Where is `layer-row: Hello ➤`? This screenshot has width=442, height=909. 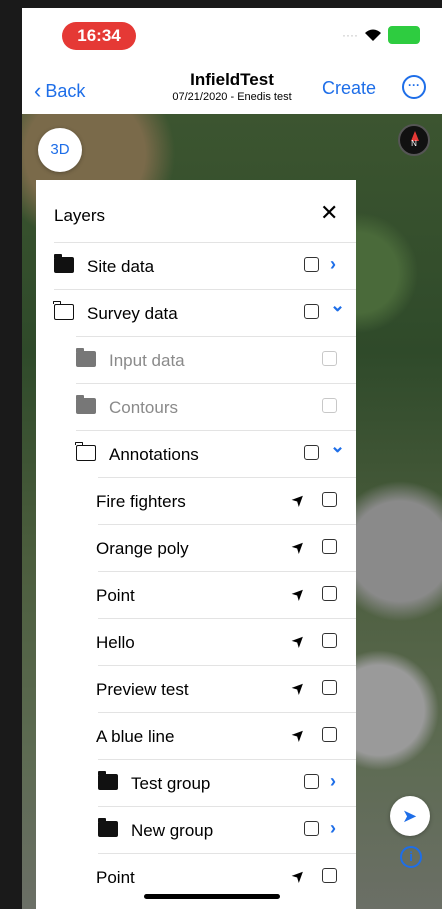
layer-row: Hello ➤ is located at coordinates (196, 641).